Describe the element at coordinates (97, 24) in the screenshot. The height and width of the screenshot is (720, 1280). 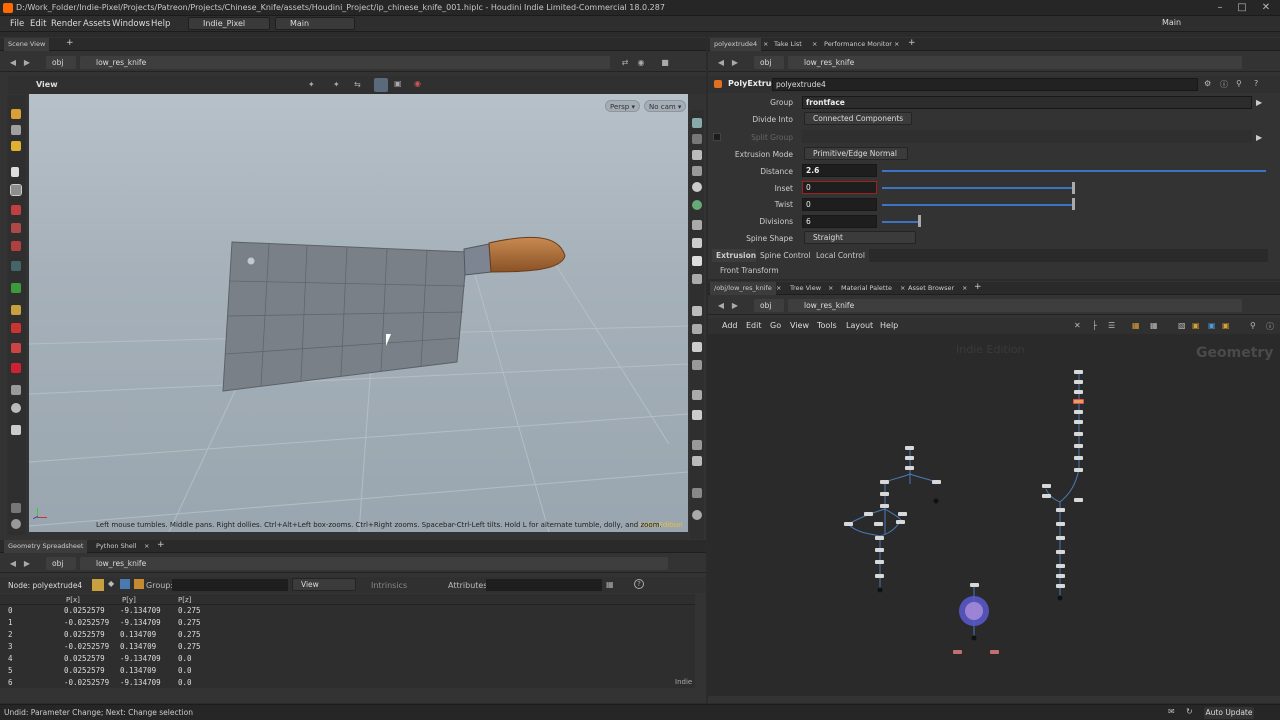
I see `menu-assets: Assets` at that location.